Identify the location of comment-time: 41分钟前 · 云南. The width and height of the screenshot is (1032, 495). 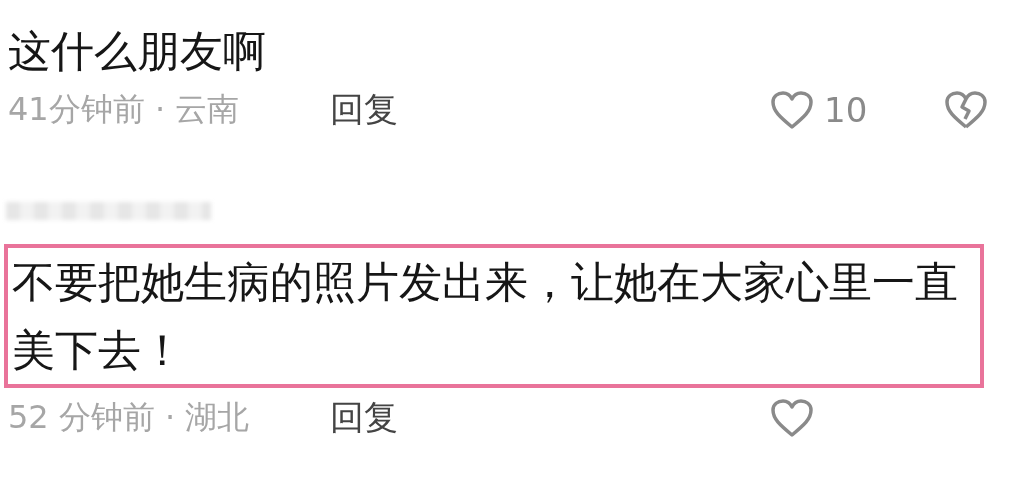
(124, 109).